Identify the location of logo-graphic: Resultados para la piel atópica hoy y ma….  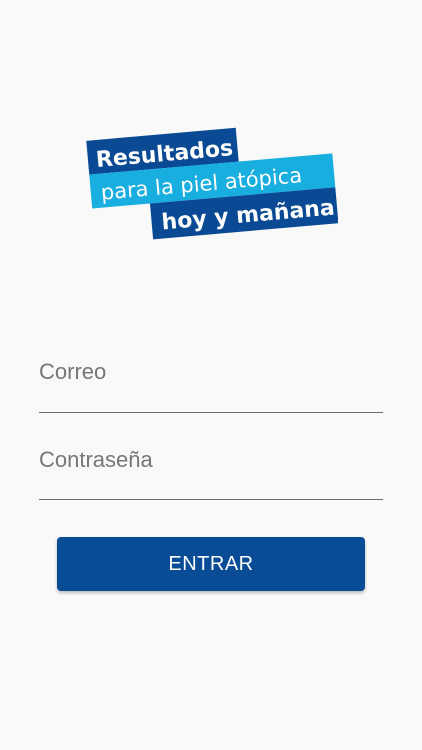
(212, 183).